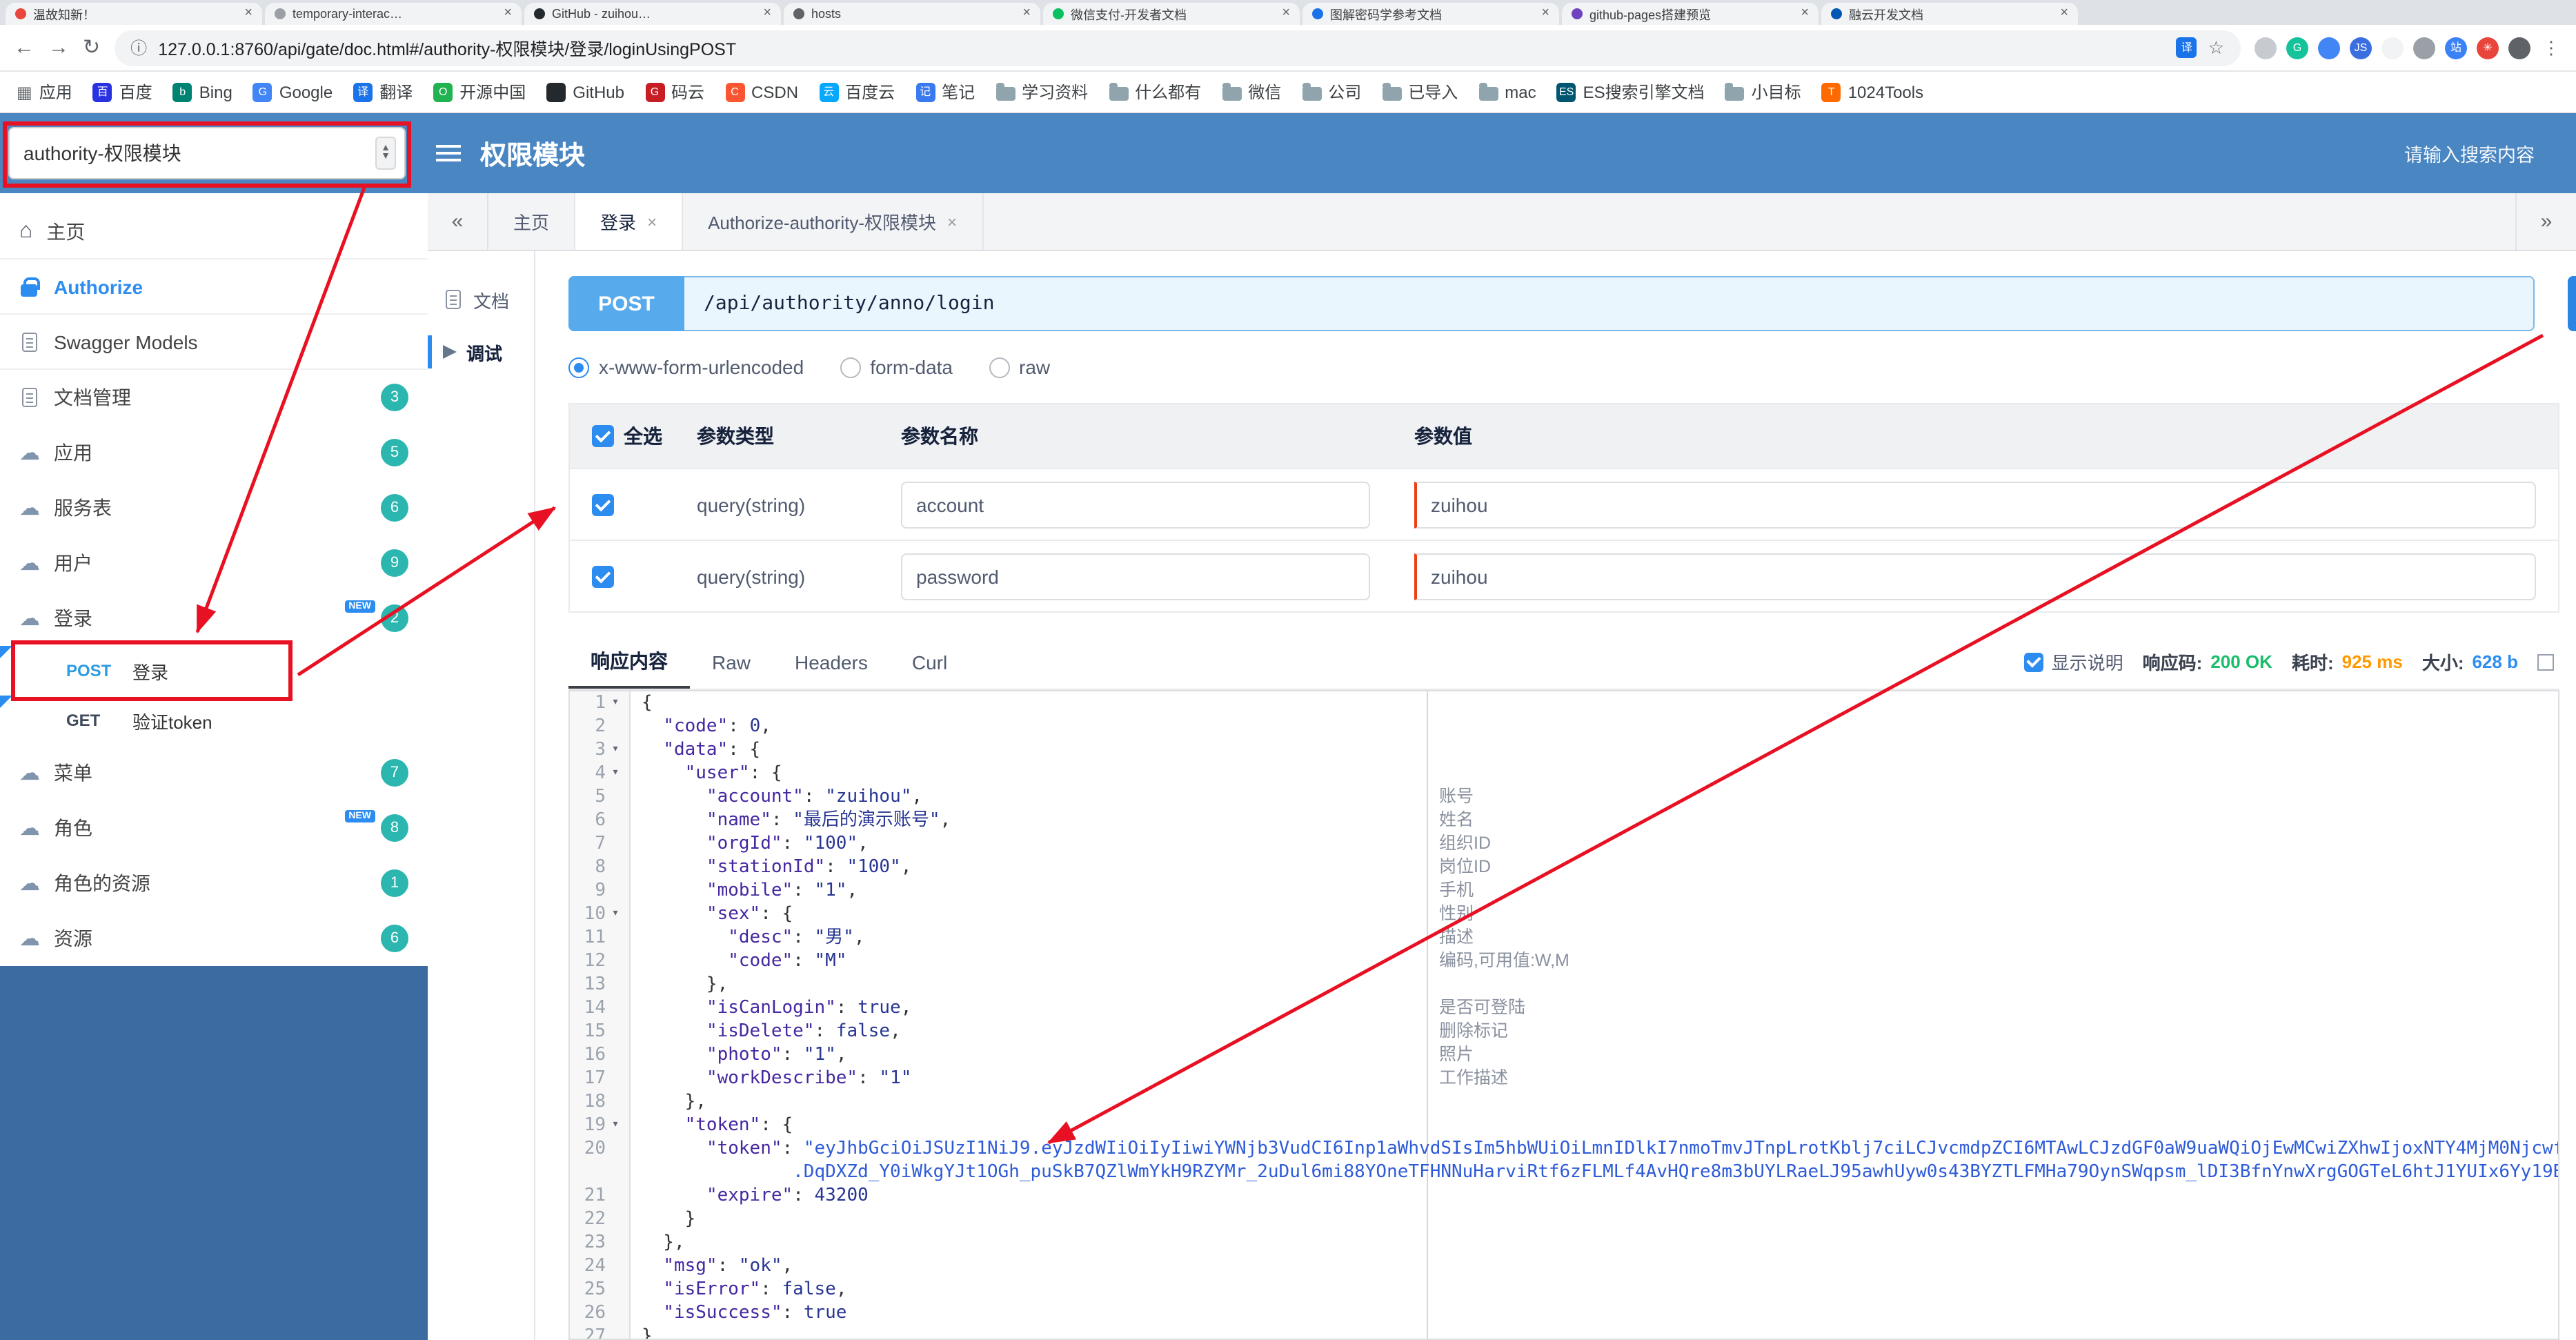 This screenshot has height=1340, width=2576. What do you see at coordinates (481, 299) in the screenshot?
I see `rail-item-doc: 文档` at bounding box center [481, 299].